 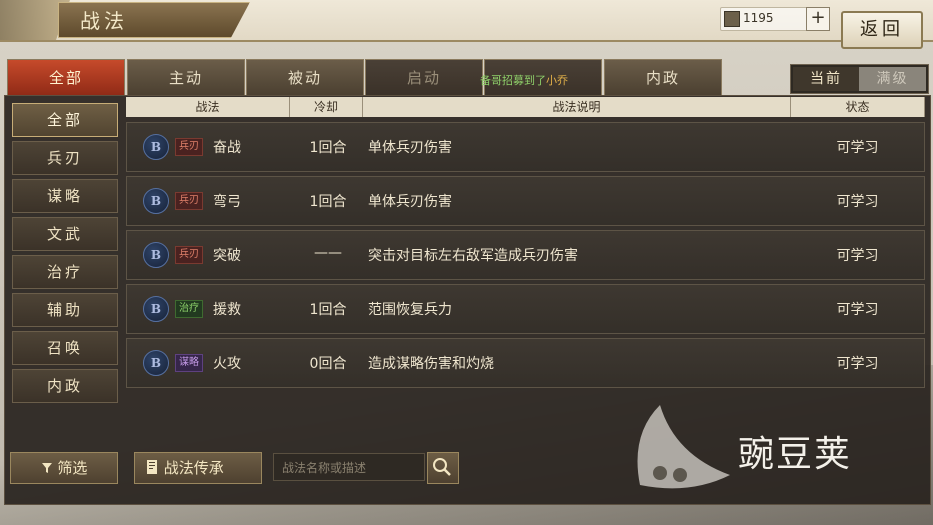 What do you see at coordinates (186, 77) in the screenshot?
I see `tab-active: 主动` at bounding box center [186, 77].